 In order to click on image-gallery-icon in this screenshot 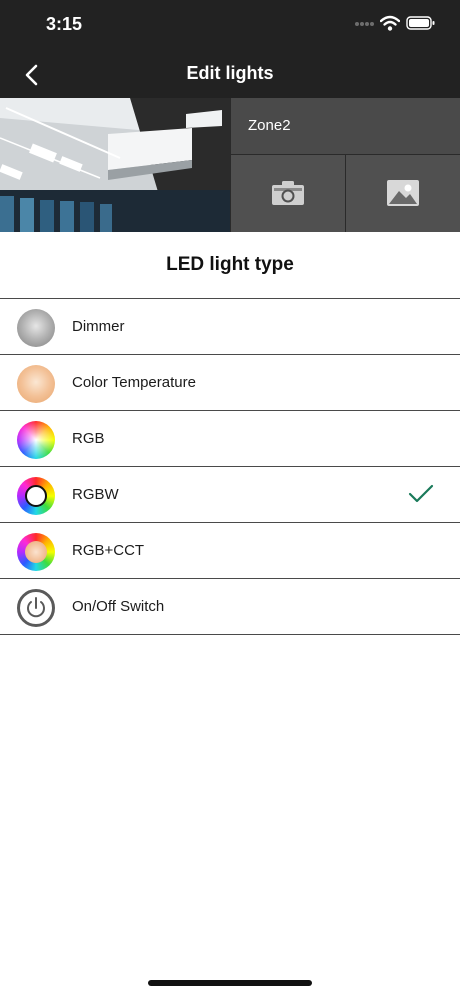, I will do `click(403, 193)`.